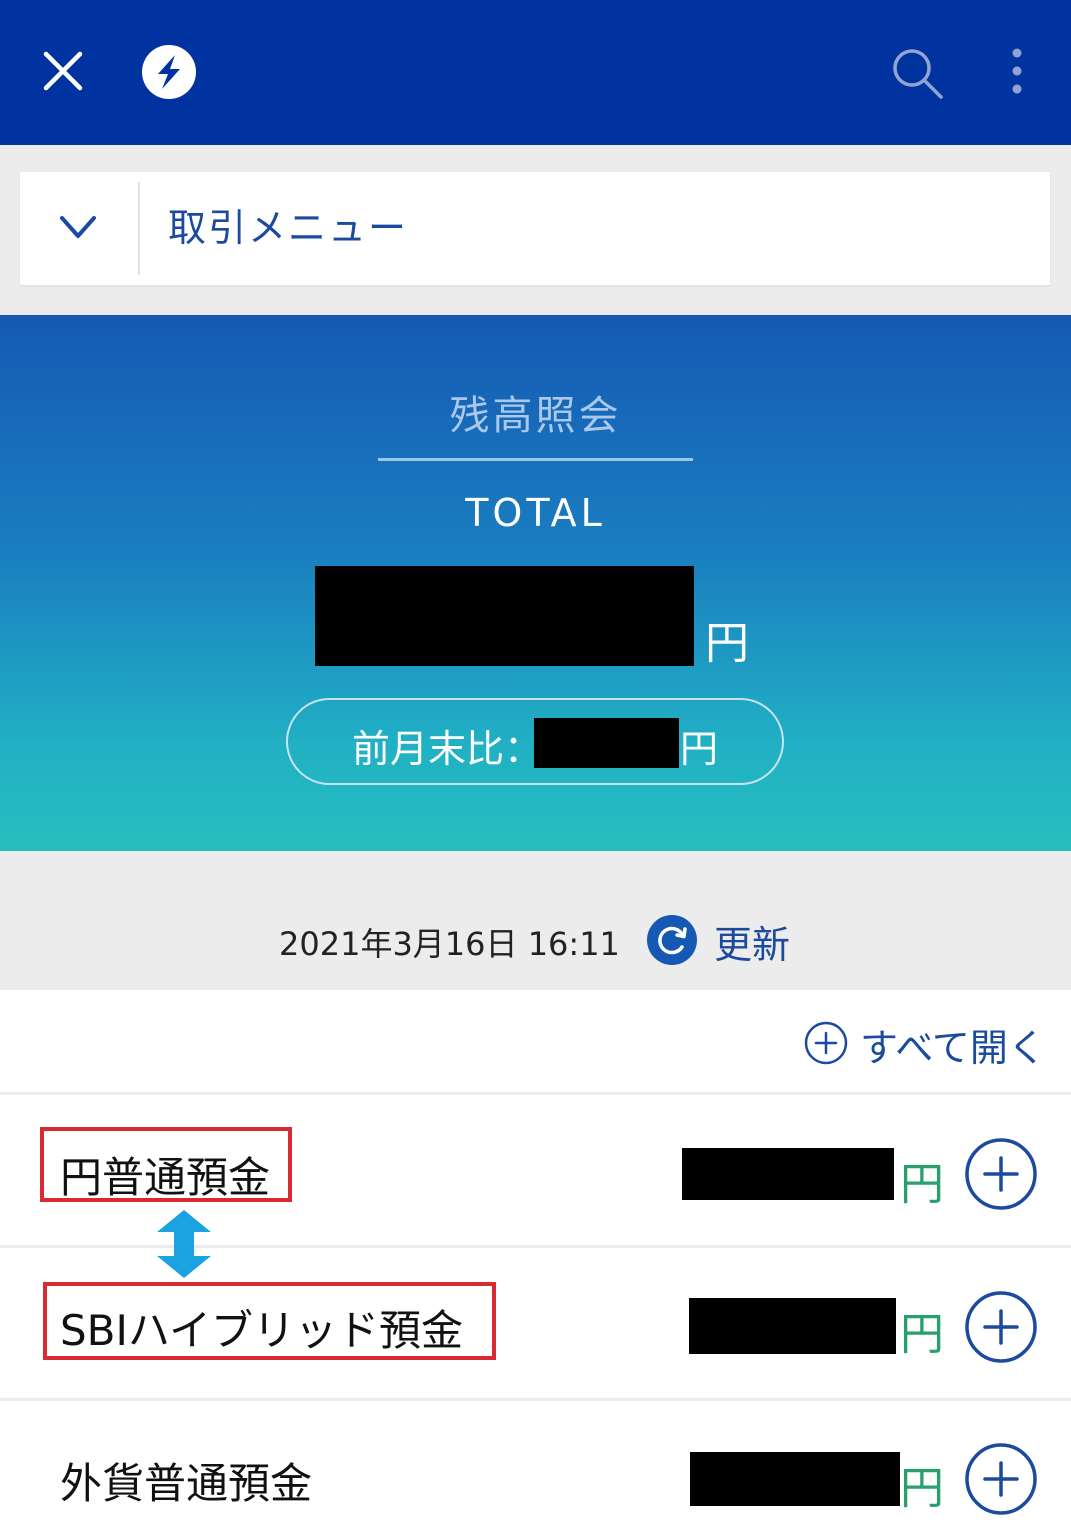 The height and width of the screenshot is (1534, 1071). What do you see at coordinates (535, 459) in the screenshot?
I see `title-underline` at bounding box center [535, 459].